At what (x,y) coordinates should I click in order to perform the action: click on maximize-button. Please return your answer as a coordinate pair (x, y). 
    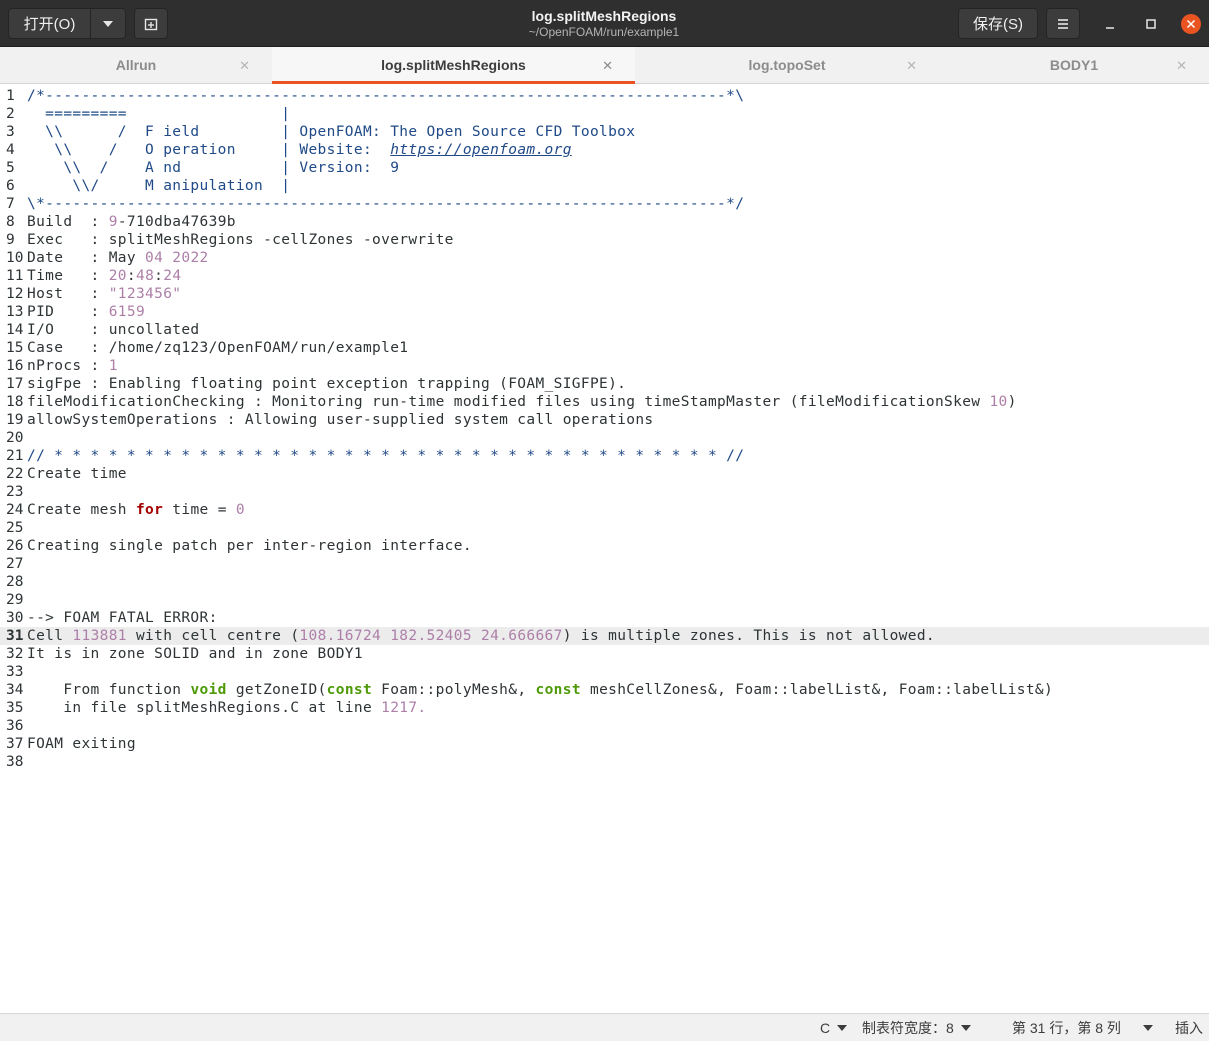
    Looking at the image, I should click on (1151, 24).